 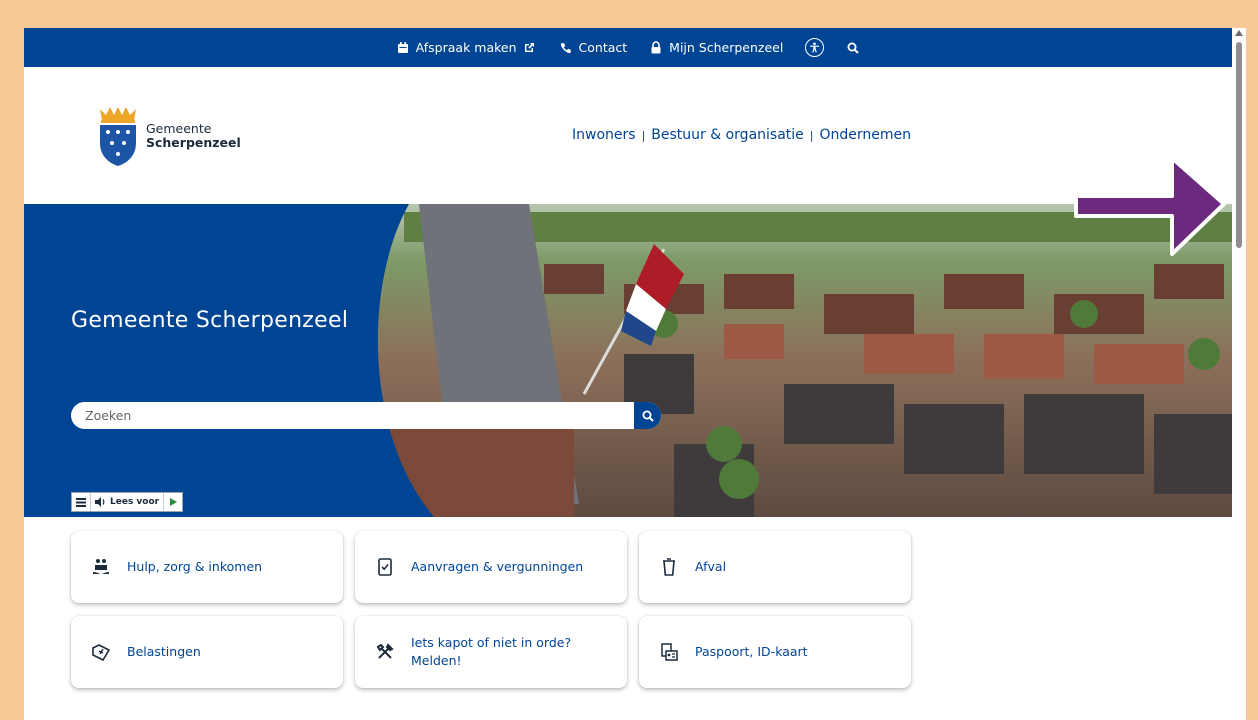 I want to click on nav-residents: Inwoners, so click(x=604, y=135).